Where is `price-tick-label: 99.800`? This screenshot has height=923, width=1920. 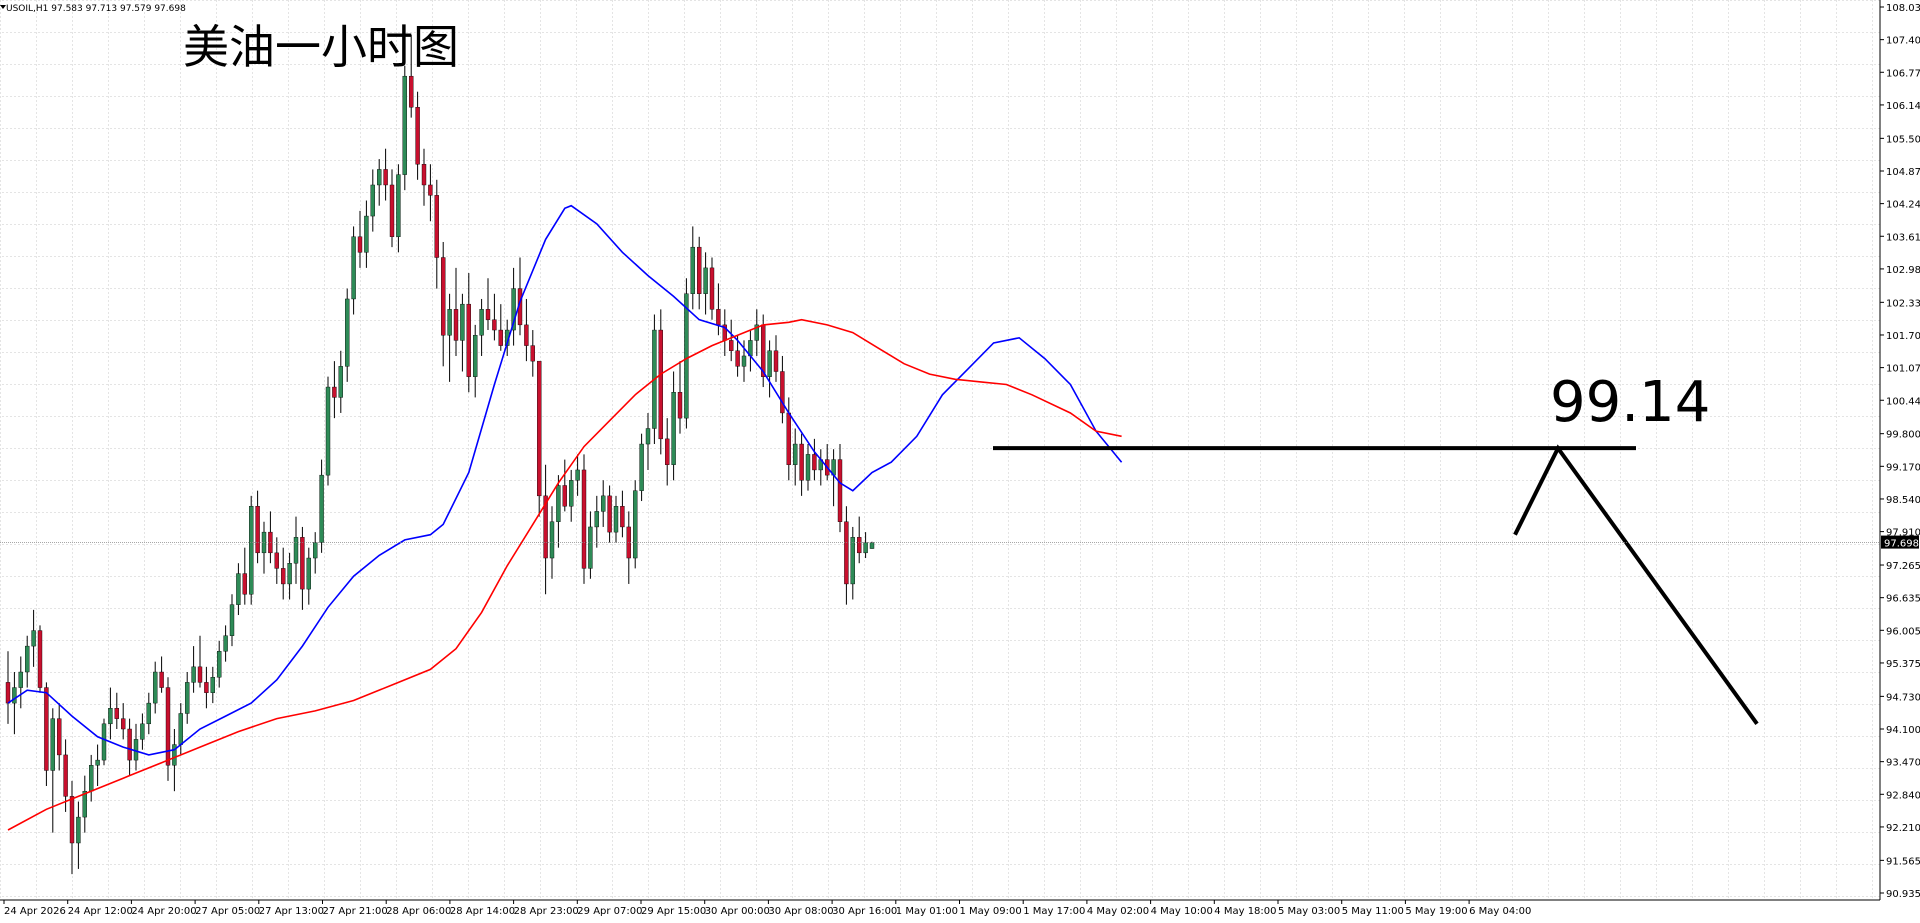
price-tick-label: 99.800 is located at coordinates (1903, 435).